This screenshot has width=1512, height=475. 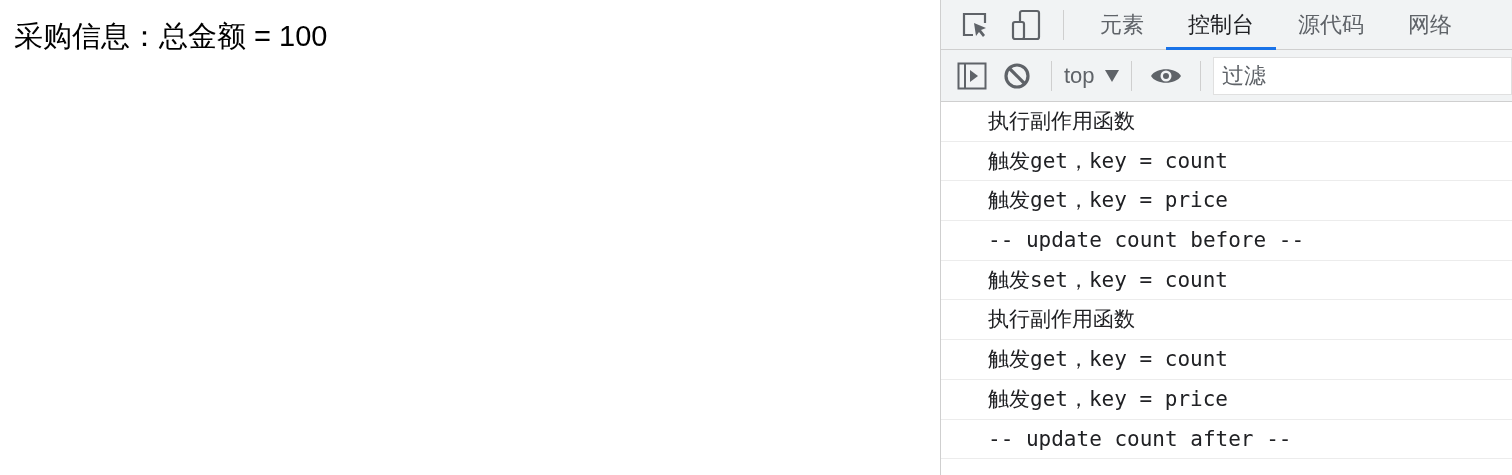 What do you see at coordinates (171, 36) in the screenshot?
I see `page-text: 采购信息：总金额 = 100` at bounding box center [171, 36].